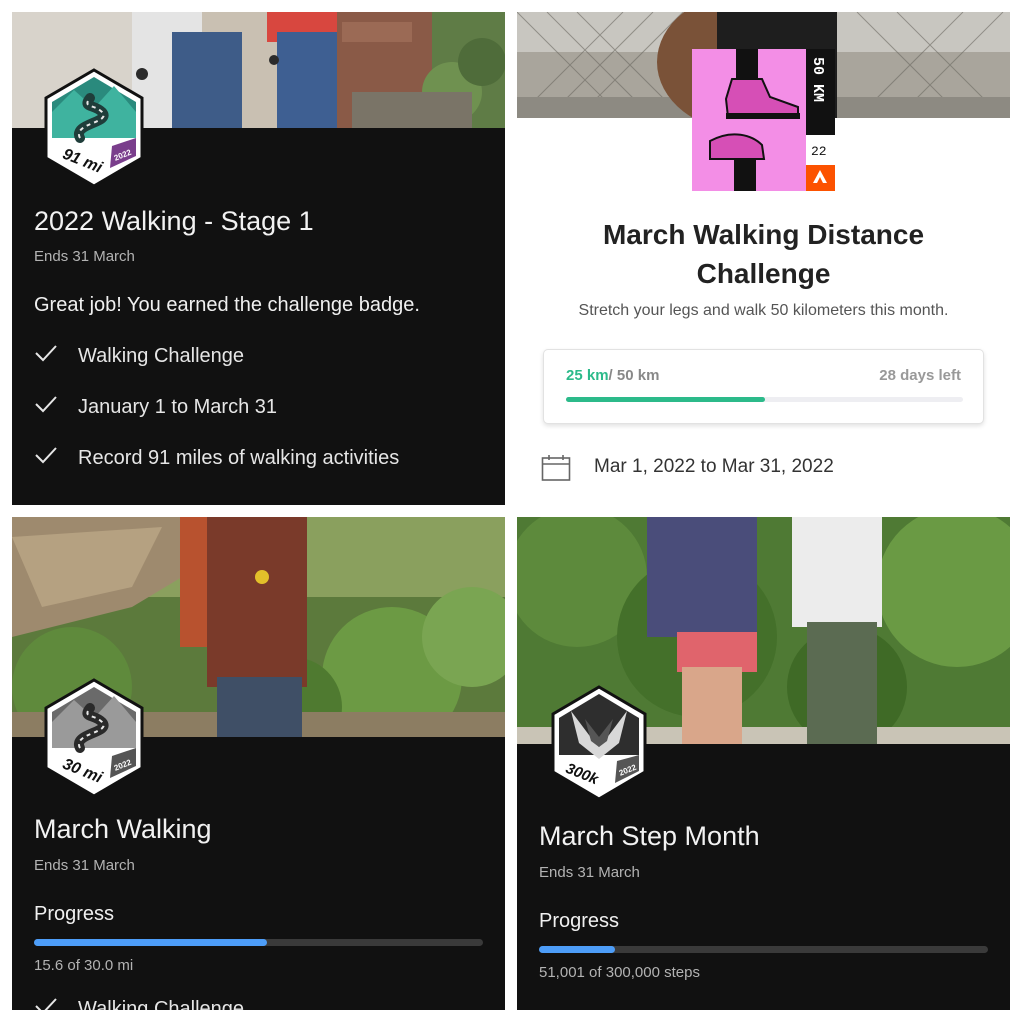 Image resolution: width=1024 pixels, height=1024 pixels. I want to click on progress-current: 25 km, so click(587, 375).